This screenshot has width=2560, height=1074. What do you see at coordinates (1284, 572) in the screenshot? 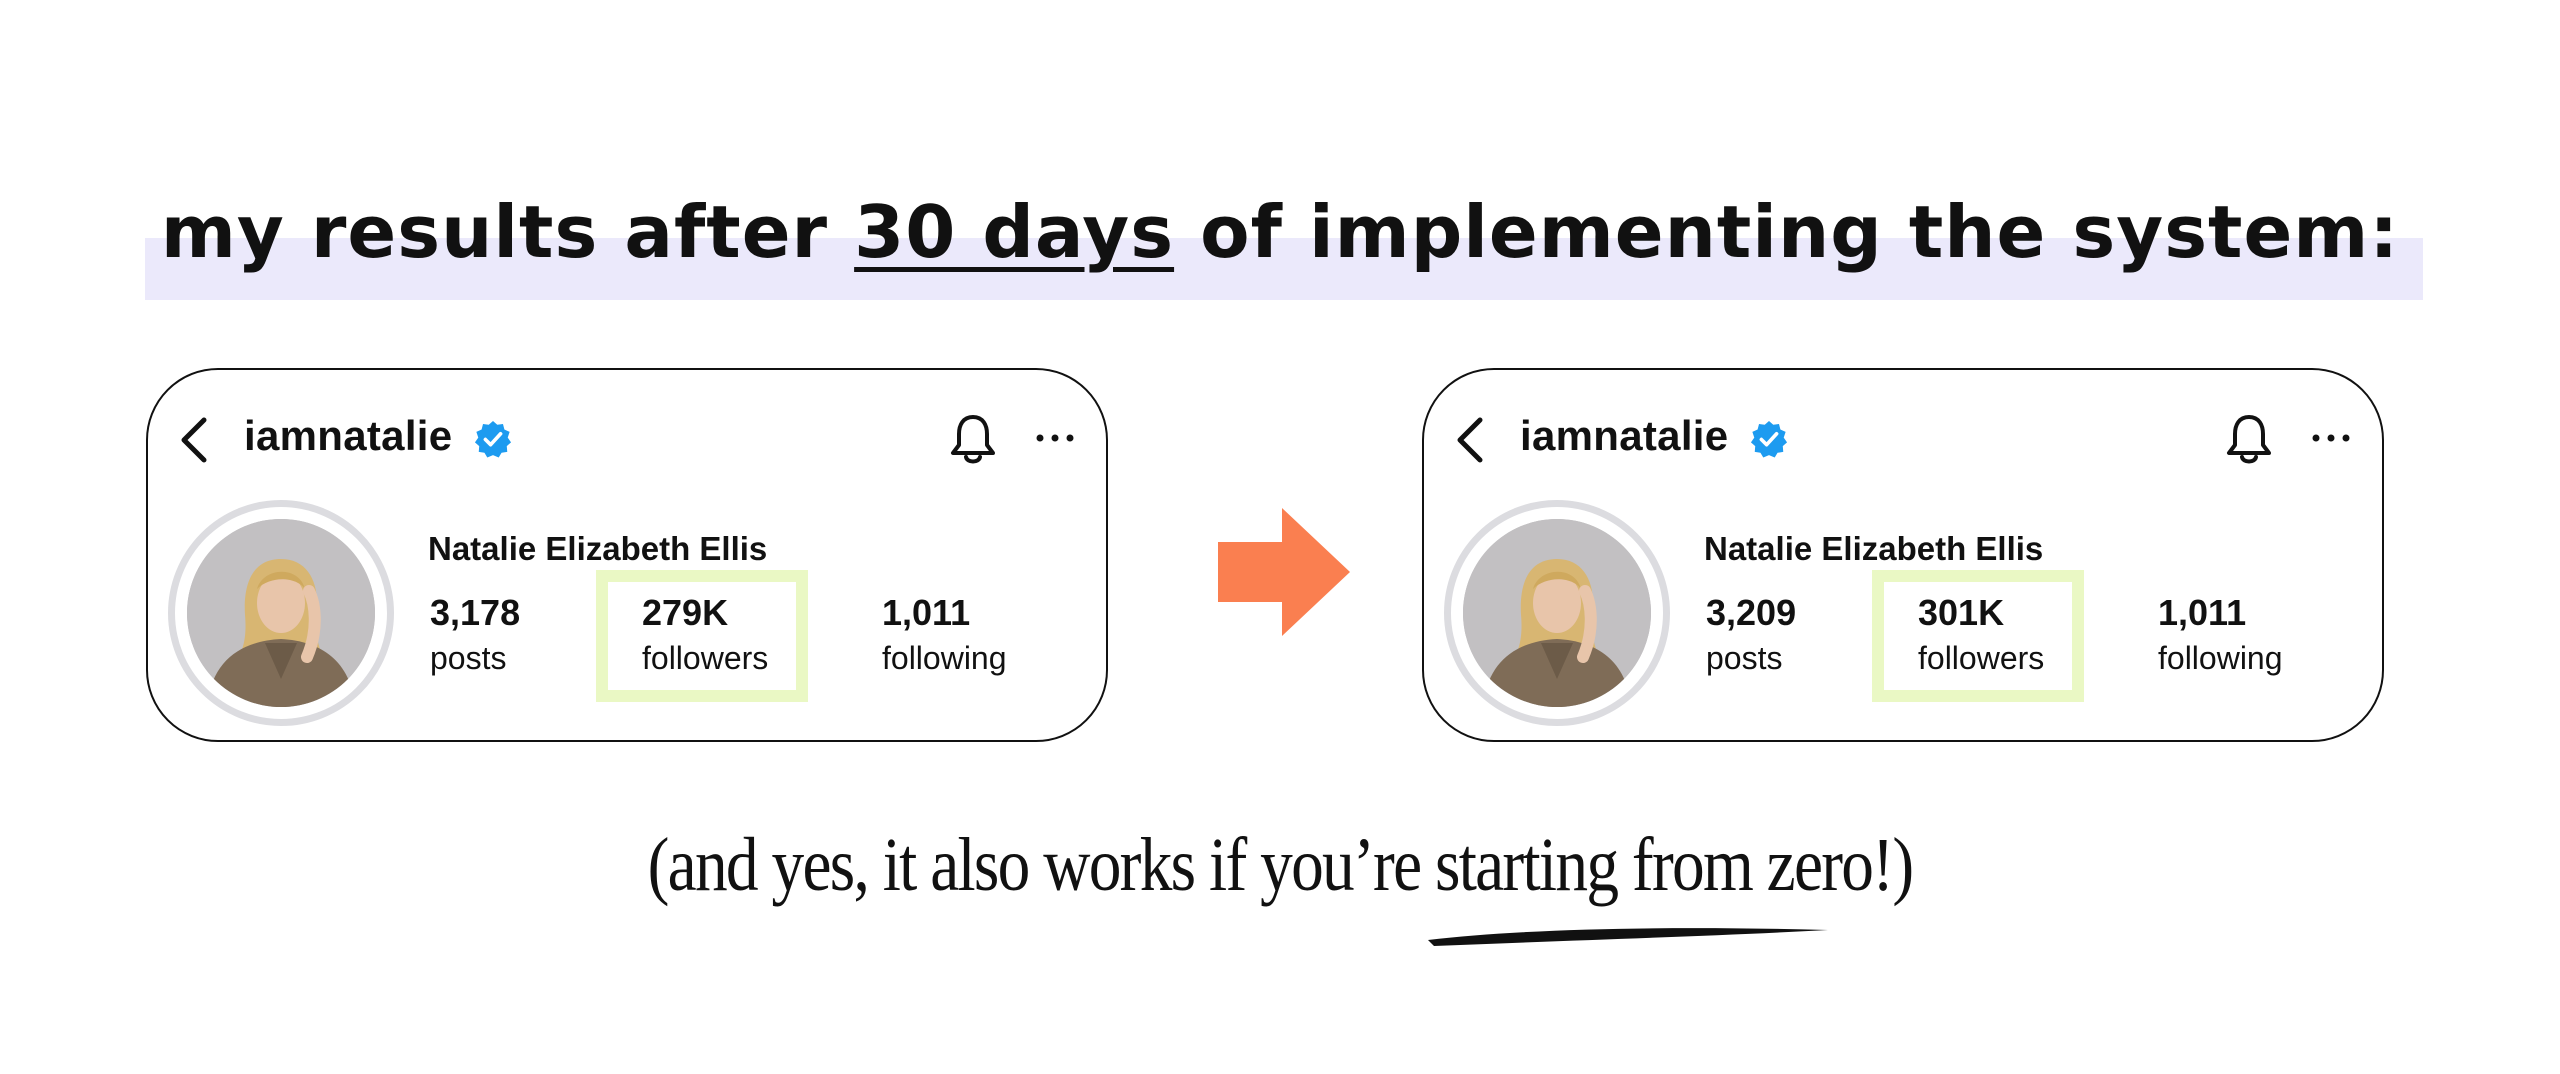
I see `right-arrow-icon` at bounding box center [1284, 572].